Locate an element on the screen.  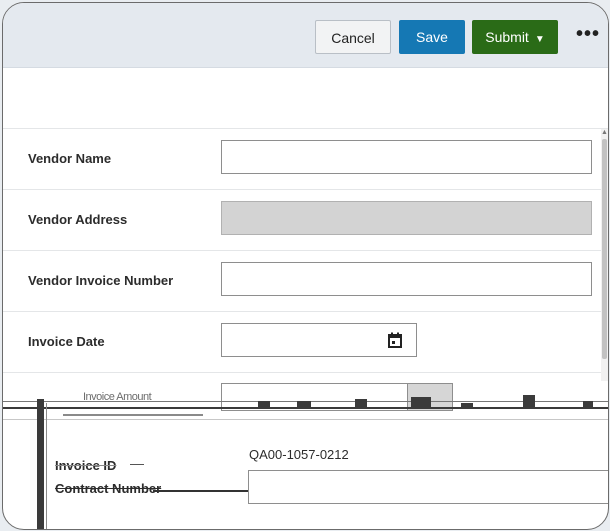
vendor-address-field is located at coordinates (406, 218).